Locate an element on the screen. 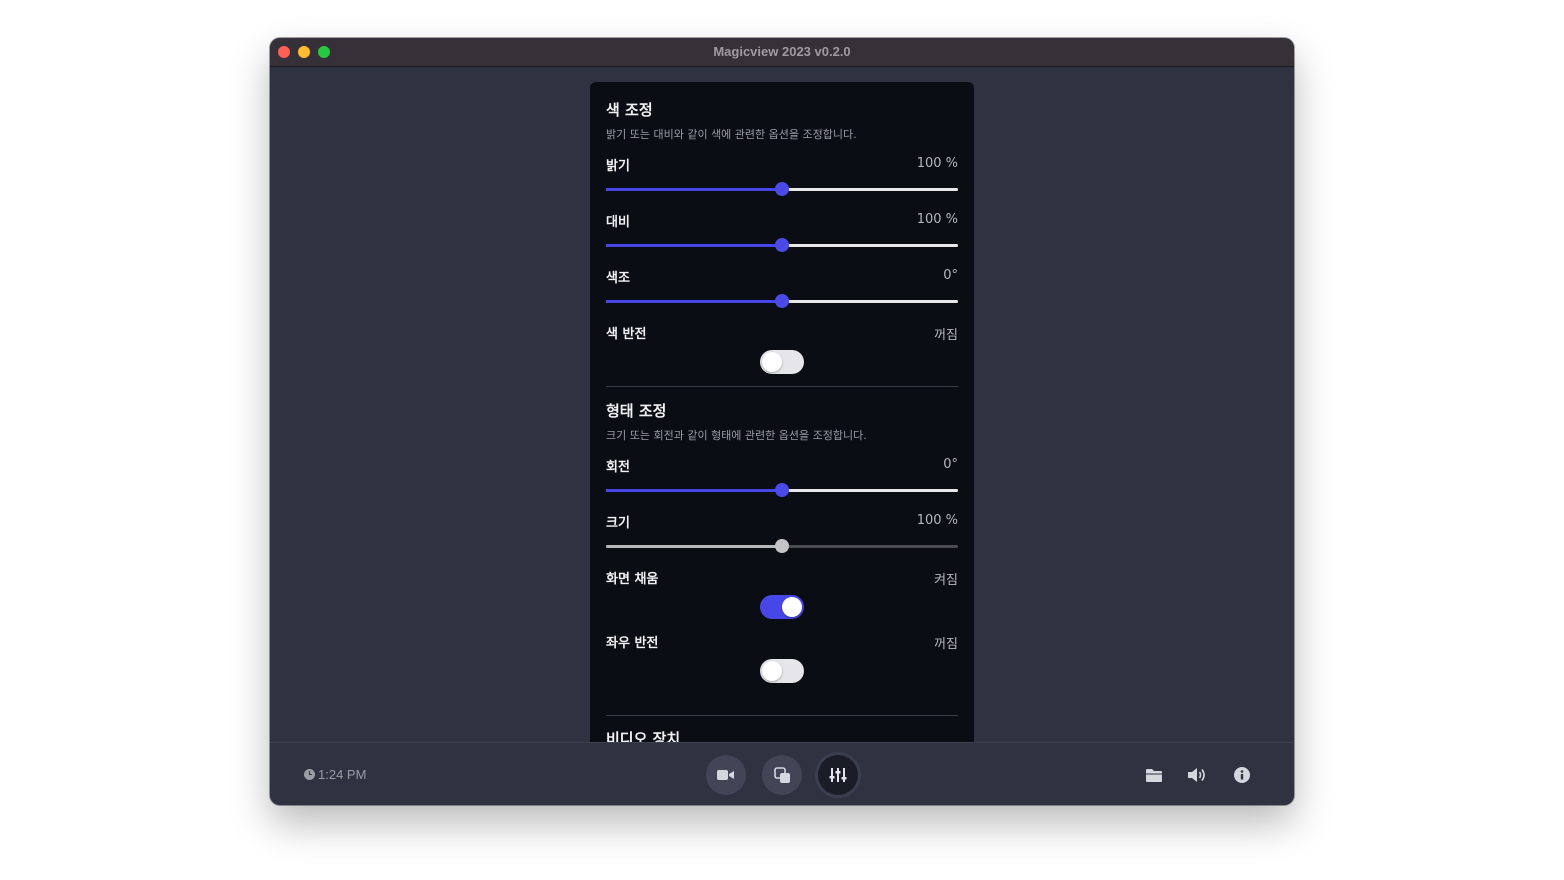 The image size is (1564, 880). clock-time: 1:24 PM is located at coordinates (342, 774).